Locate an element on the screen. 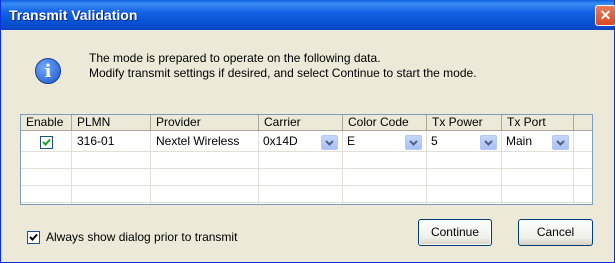 Image resolution: width=615 pixels, height=263 pixels. column-header-carrier: Carrier is located at coordinates (301, 123).